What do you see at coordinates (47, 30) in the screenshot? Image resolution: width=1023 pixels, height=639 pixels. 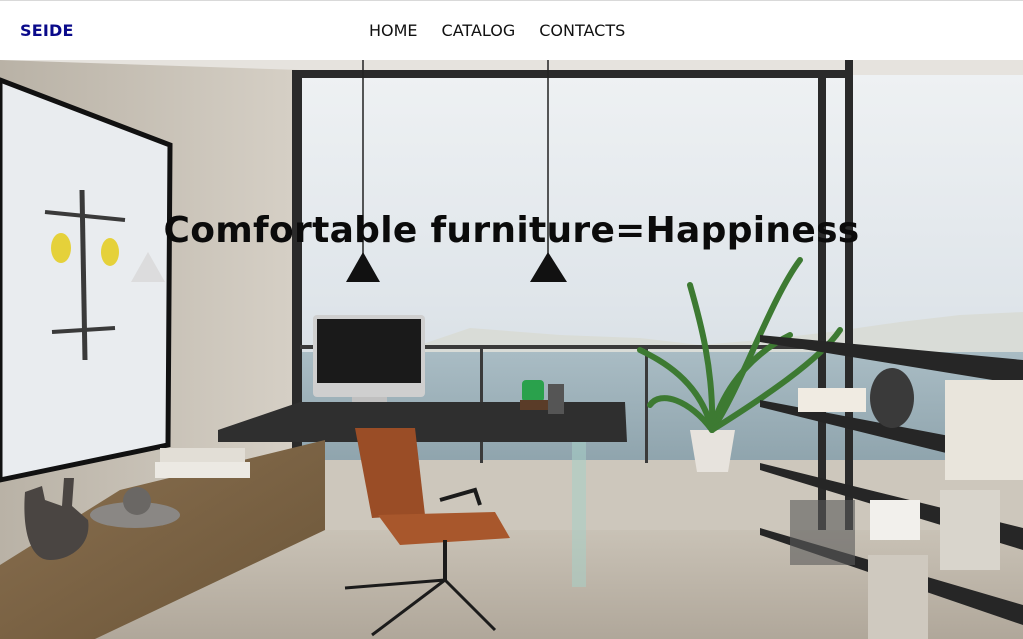 I see `brand-logo: SEIDE` at bounding box center [47, 30].